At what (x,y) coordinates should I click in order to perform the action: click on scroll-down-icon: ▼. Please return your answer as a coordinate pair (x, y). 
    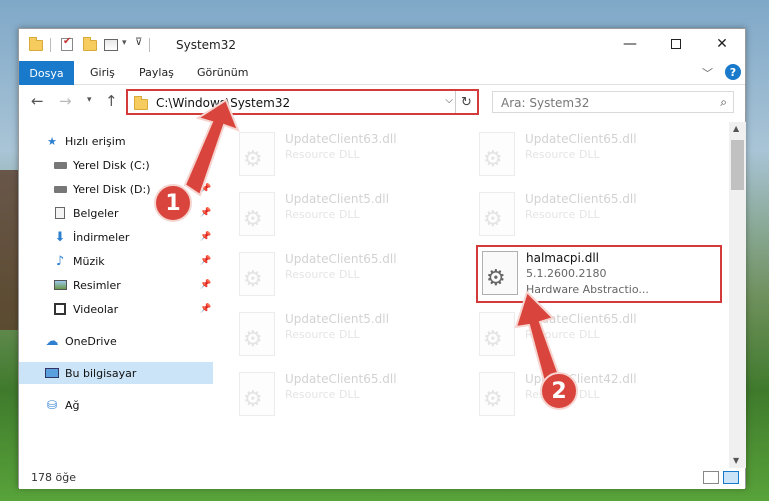
    Looking at the image, I should click on (736, 460).